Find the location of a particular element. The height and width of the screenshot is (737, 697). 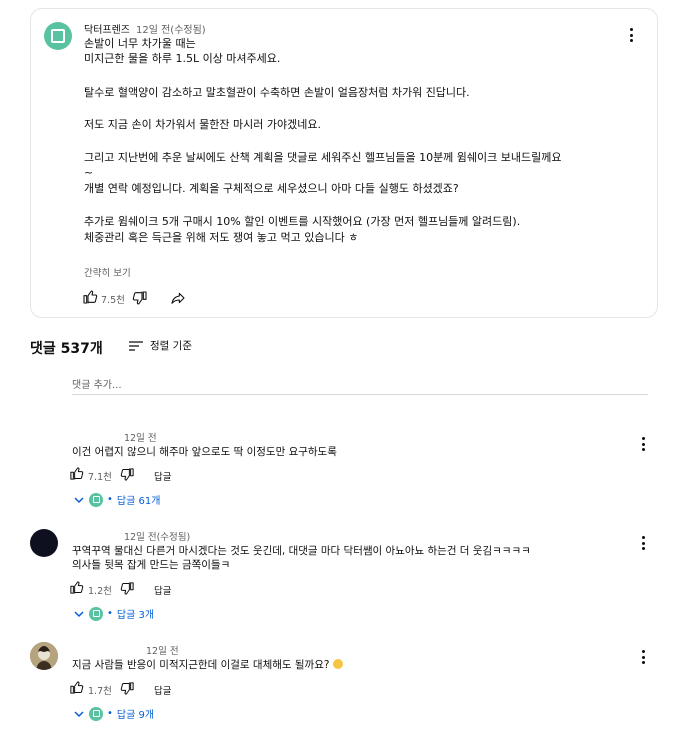

sort-label: 정렬 기준 is located at coordinates (171, 346).